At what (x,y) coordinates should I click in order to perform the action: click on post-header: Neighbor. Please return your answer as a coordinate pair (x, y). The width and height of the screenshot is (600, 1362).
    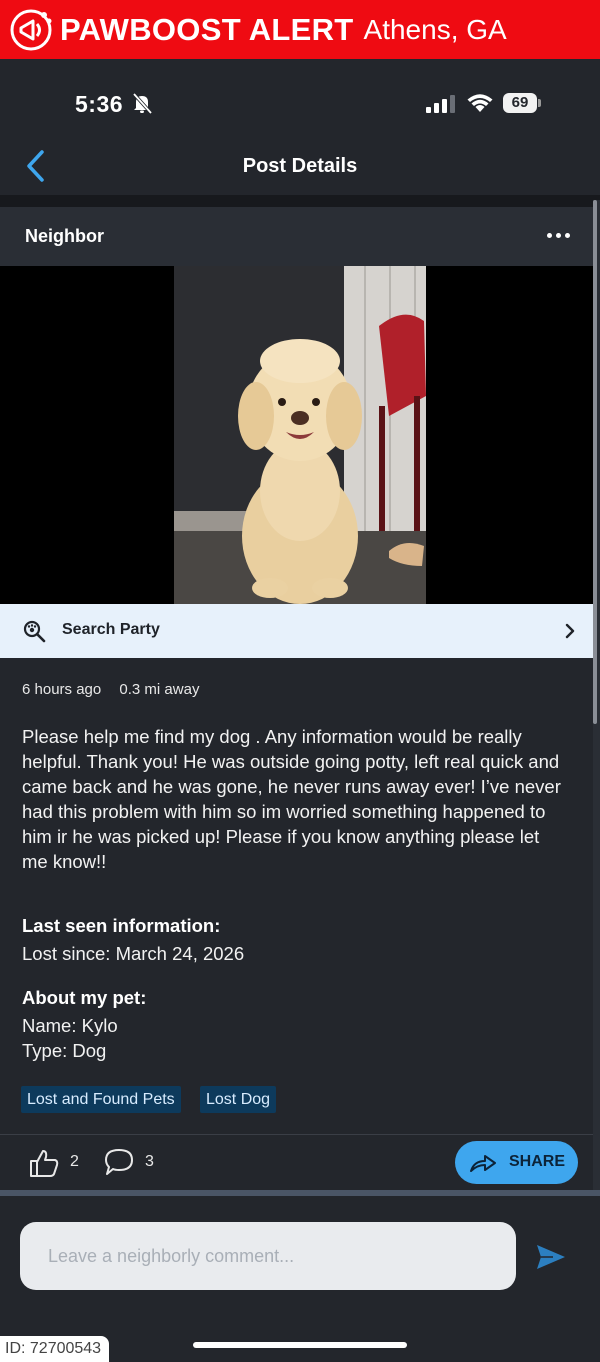
    Looking at the image, I should click on (296, 236).